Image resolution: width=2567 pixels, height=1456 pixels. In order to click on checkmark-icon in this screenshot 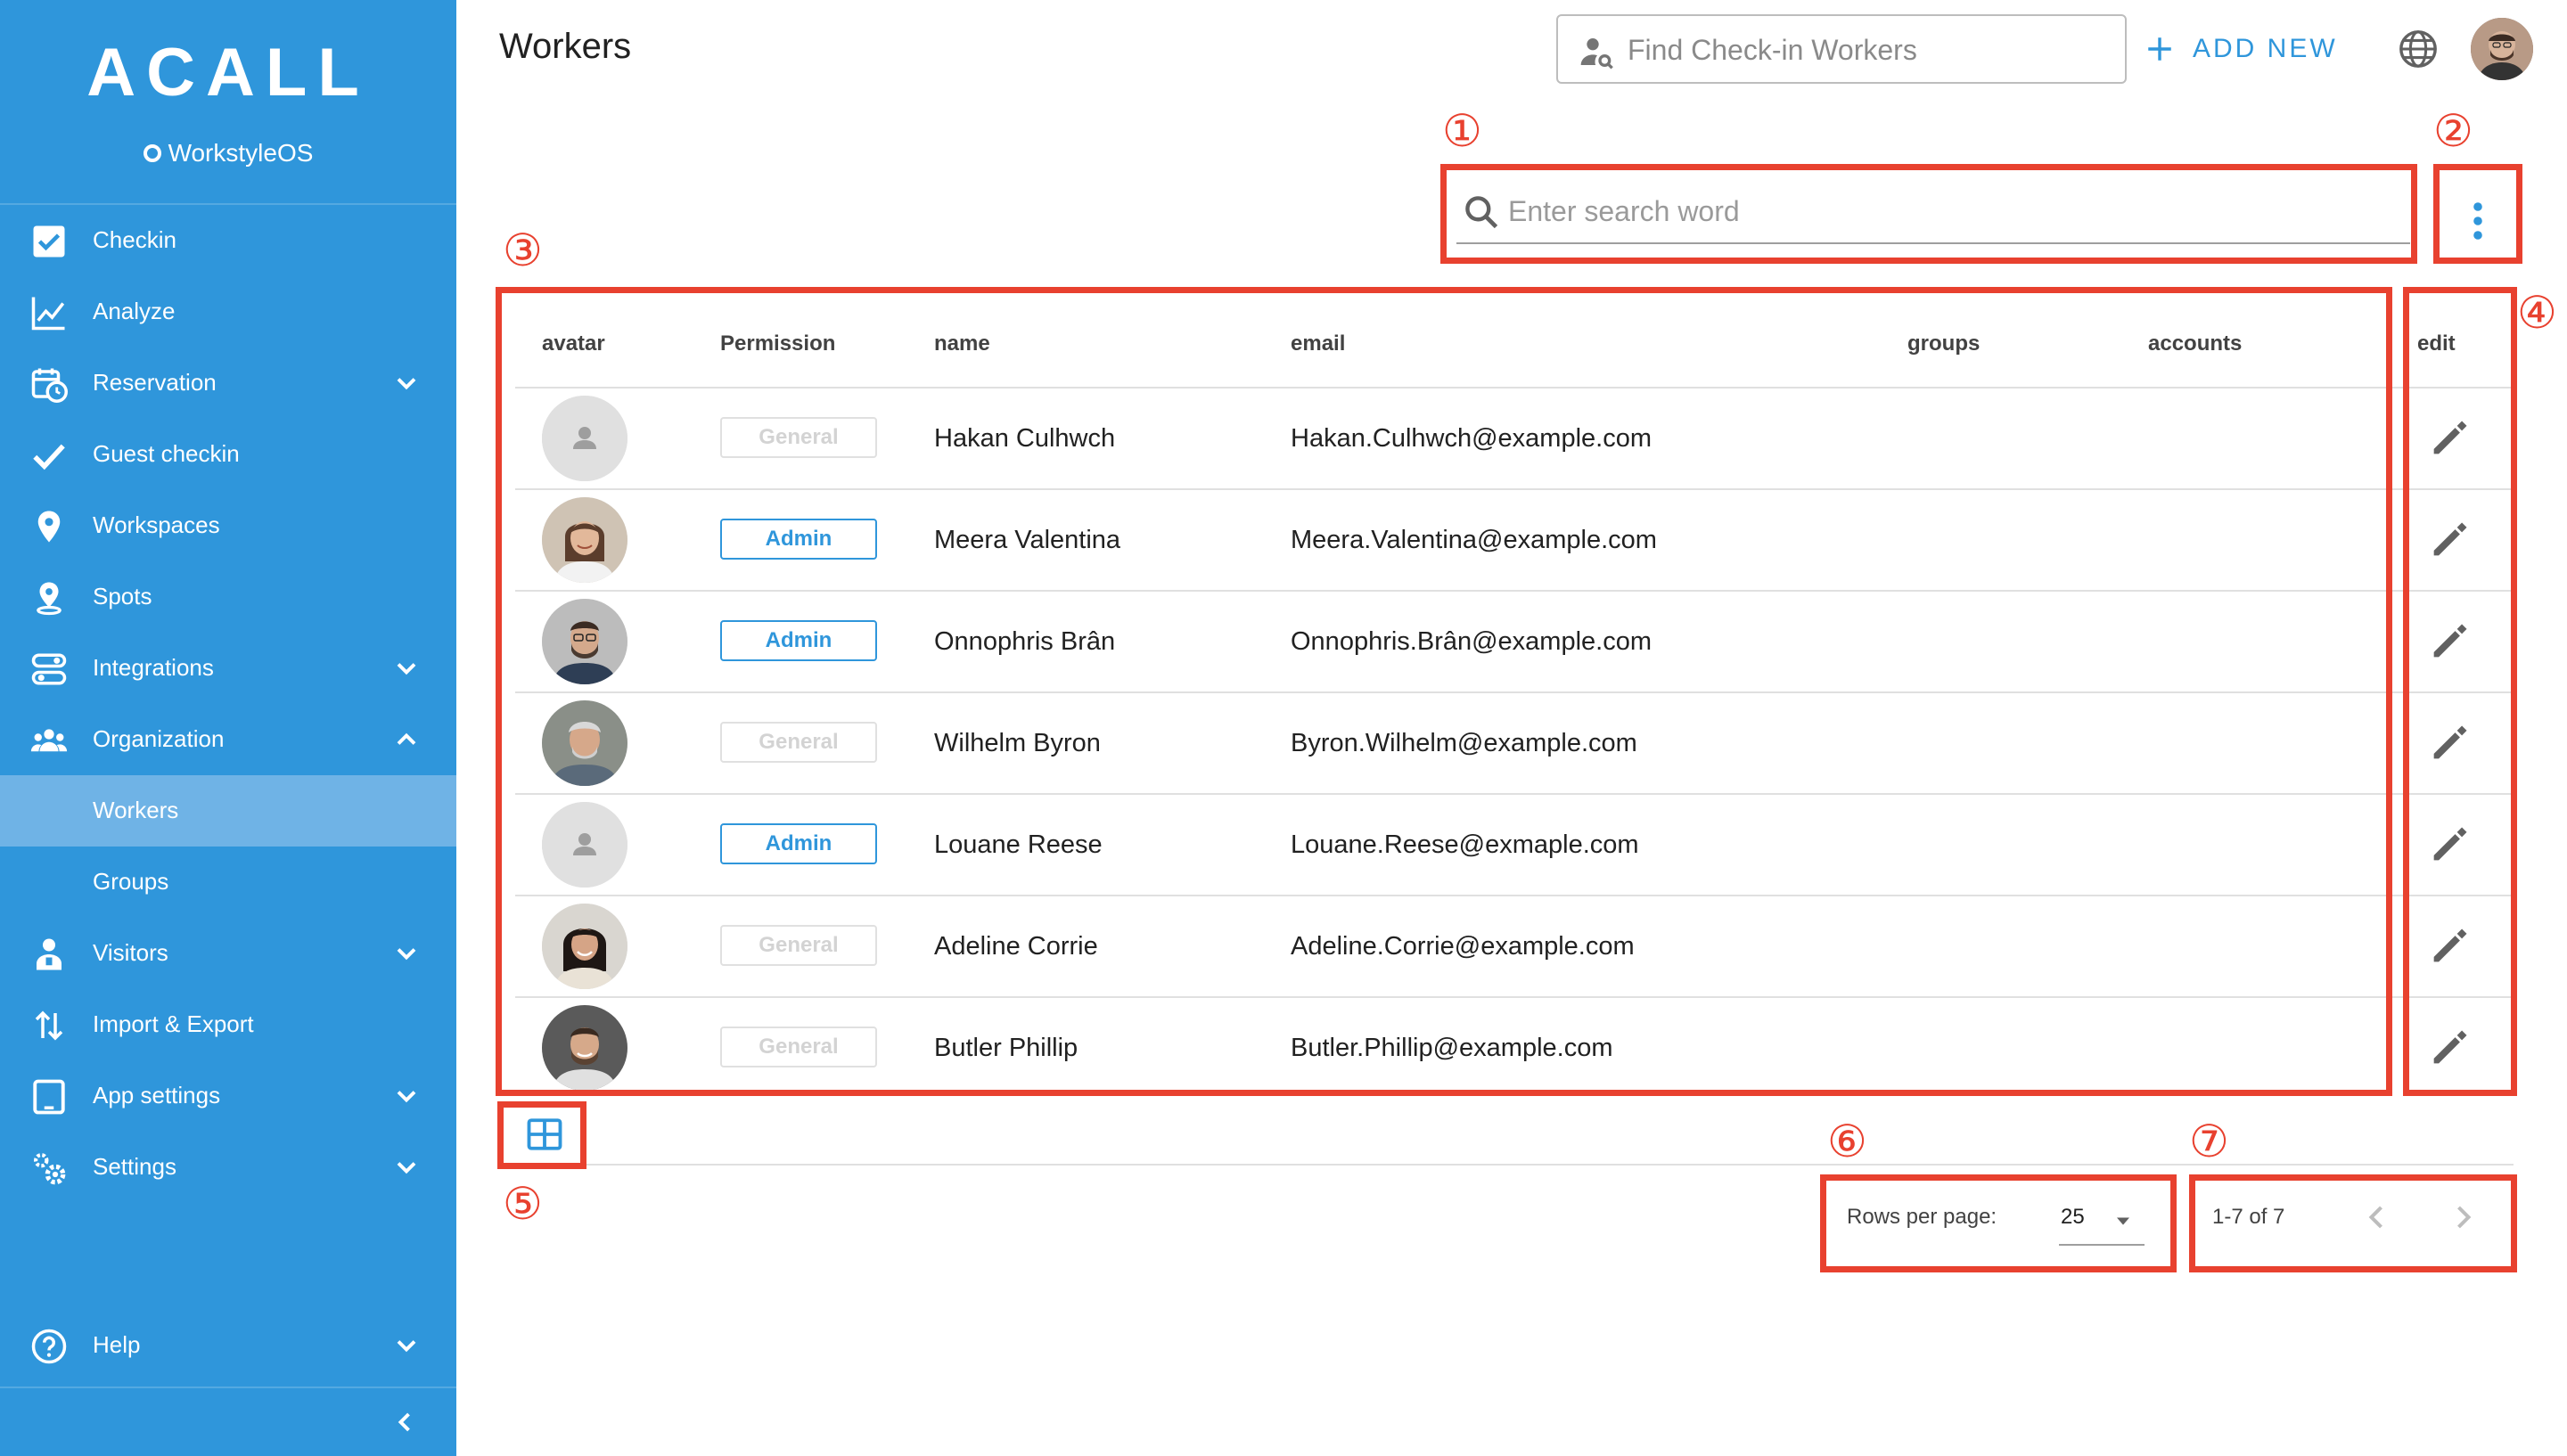, I will do `click(49, 457)`.